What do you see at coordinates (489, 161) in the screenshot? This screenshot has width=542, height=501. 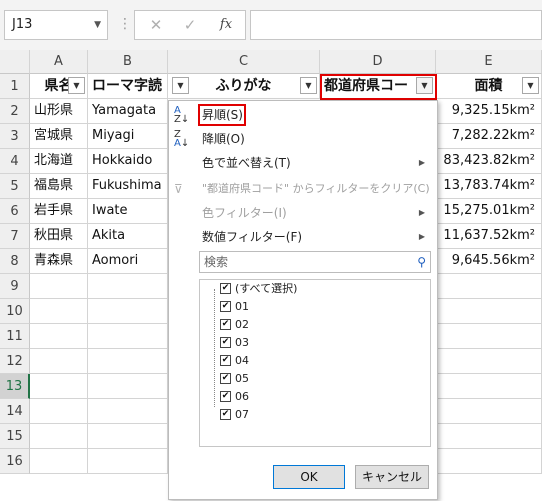 I see `table-cell: 83,423.82km²` at bounding box center [489, 161].